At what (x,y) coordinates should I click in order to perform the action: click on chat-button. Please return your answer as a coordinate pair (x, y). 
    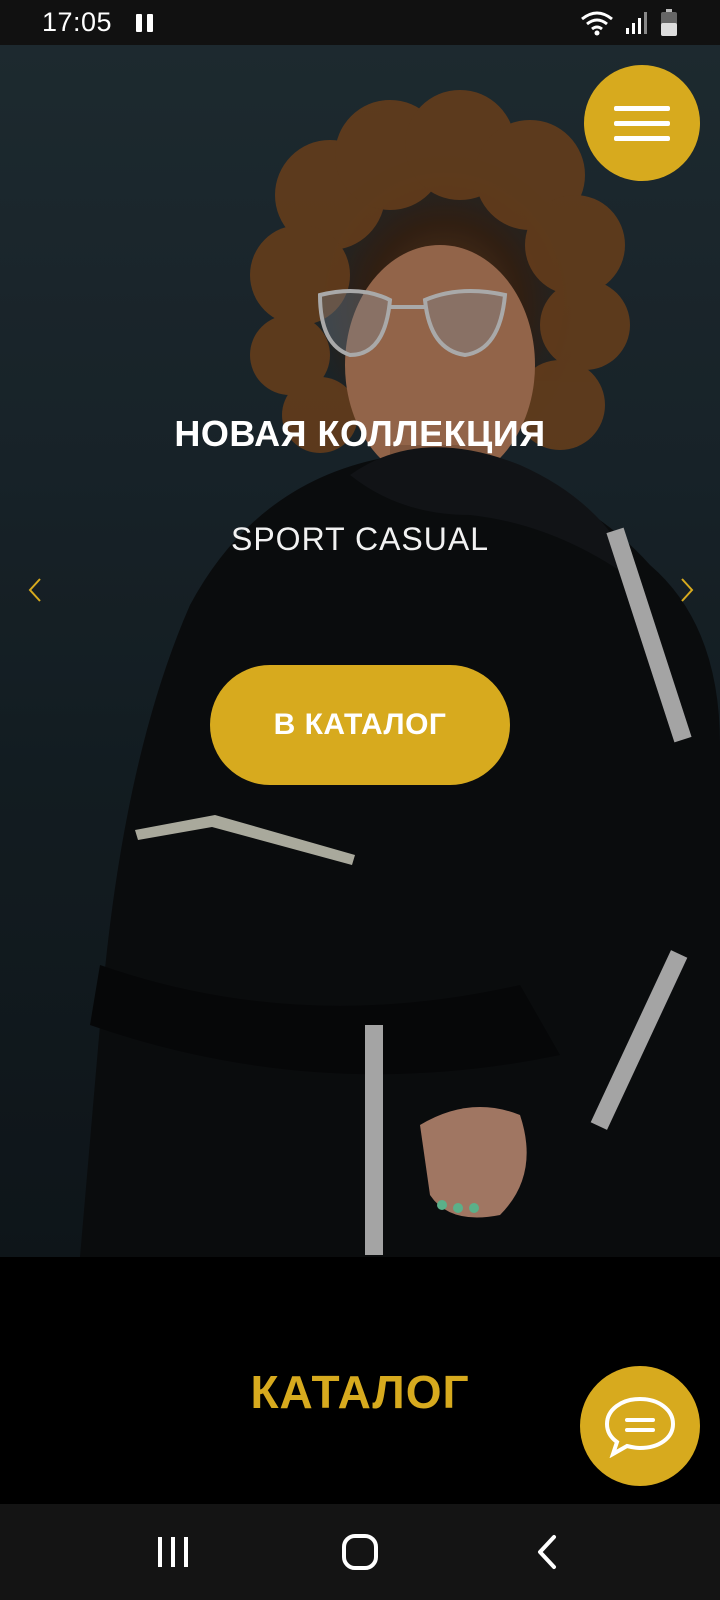
    Looking at the image, I should click on (640, 1426).